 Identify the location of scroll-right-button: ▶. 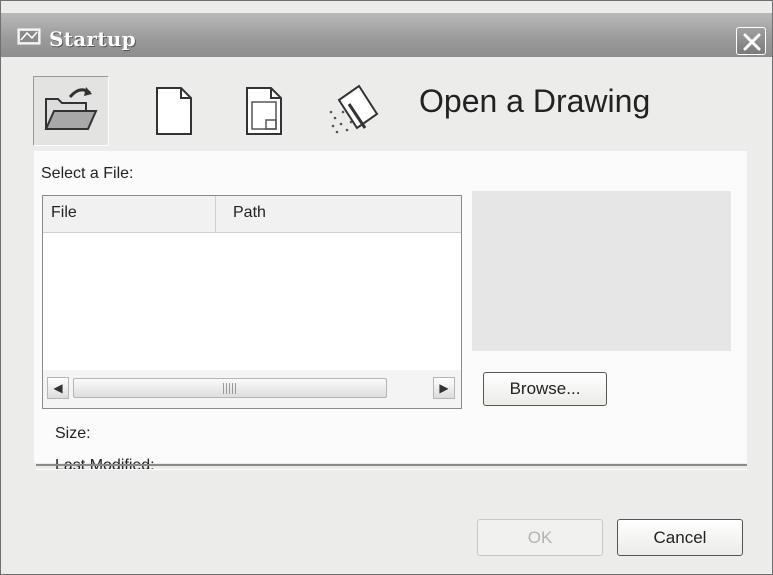
(444, 388).